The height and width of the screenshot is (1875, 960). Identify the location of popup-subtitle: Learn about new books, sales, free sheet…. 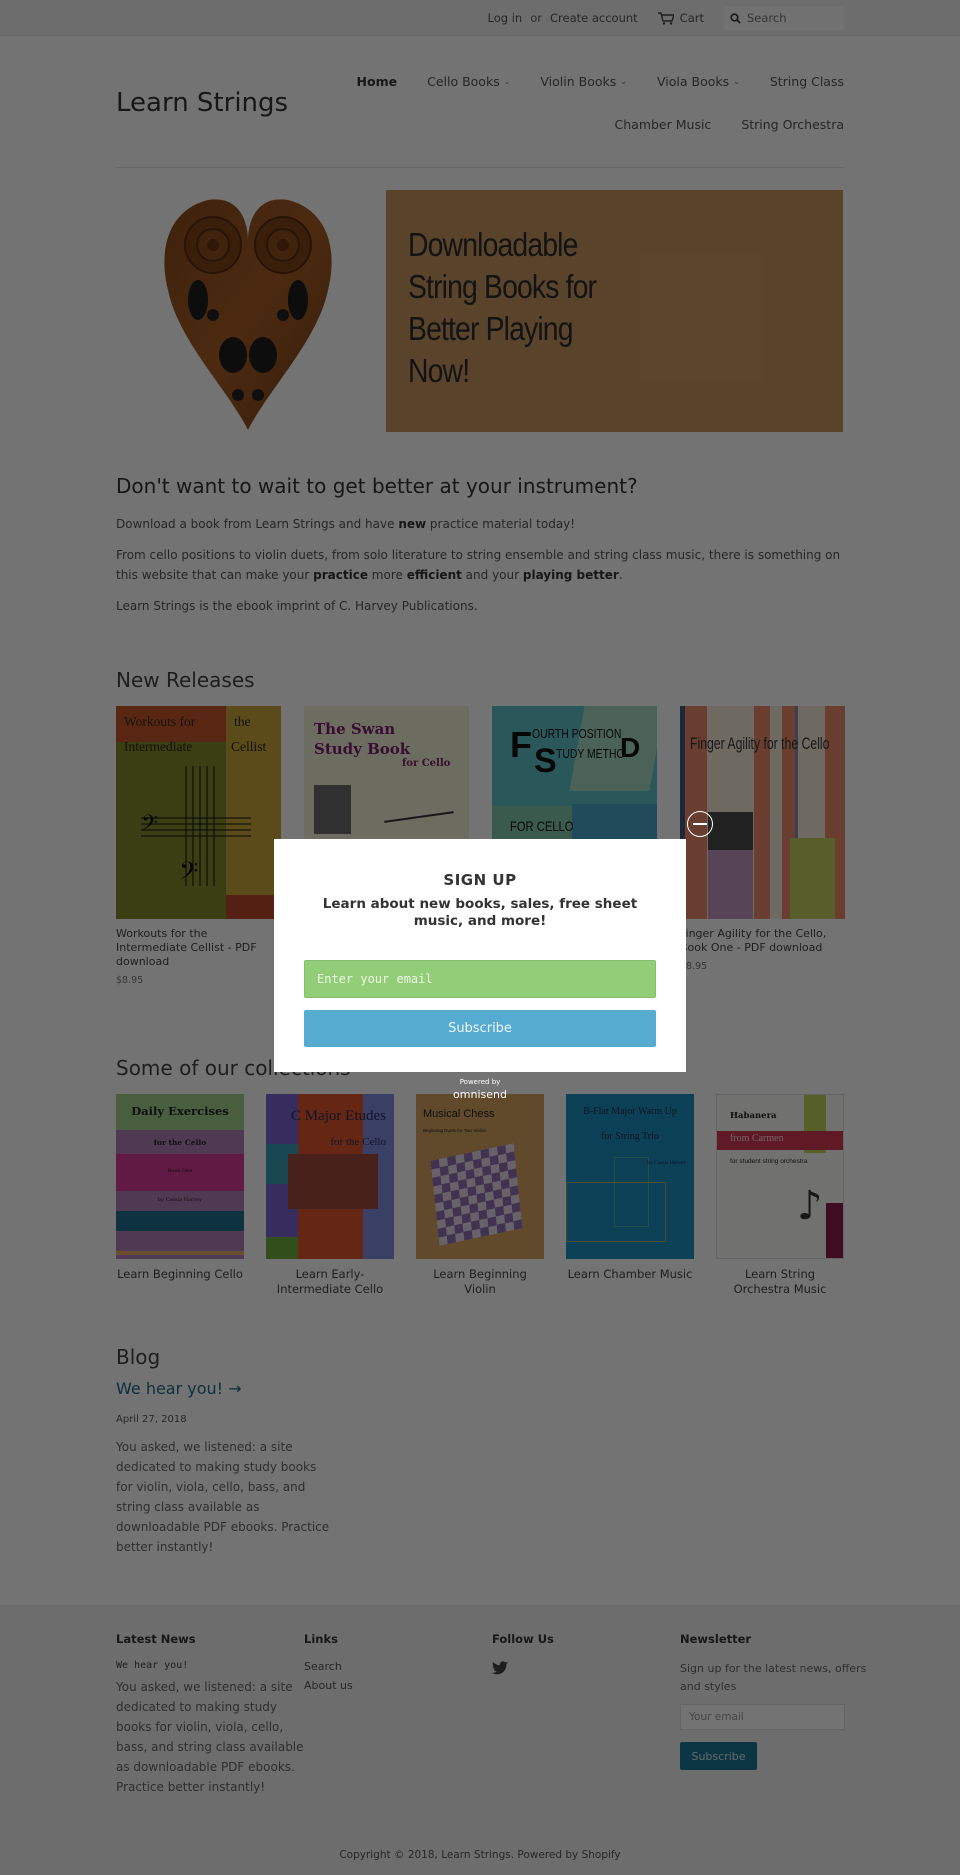
(480, 912).